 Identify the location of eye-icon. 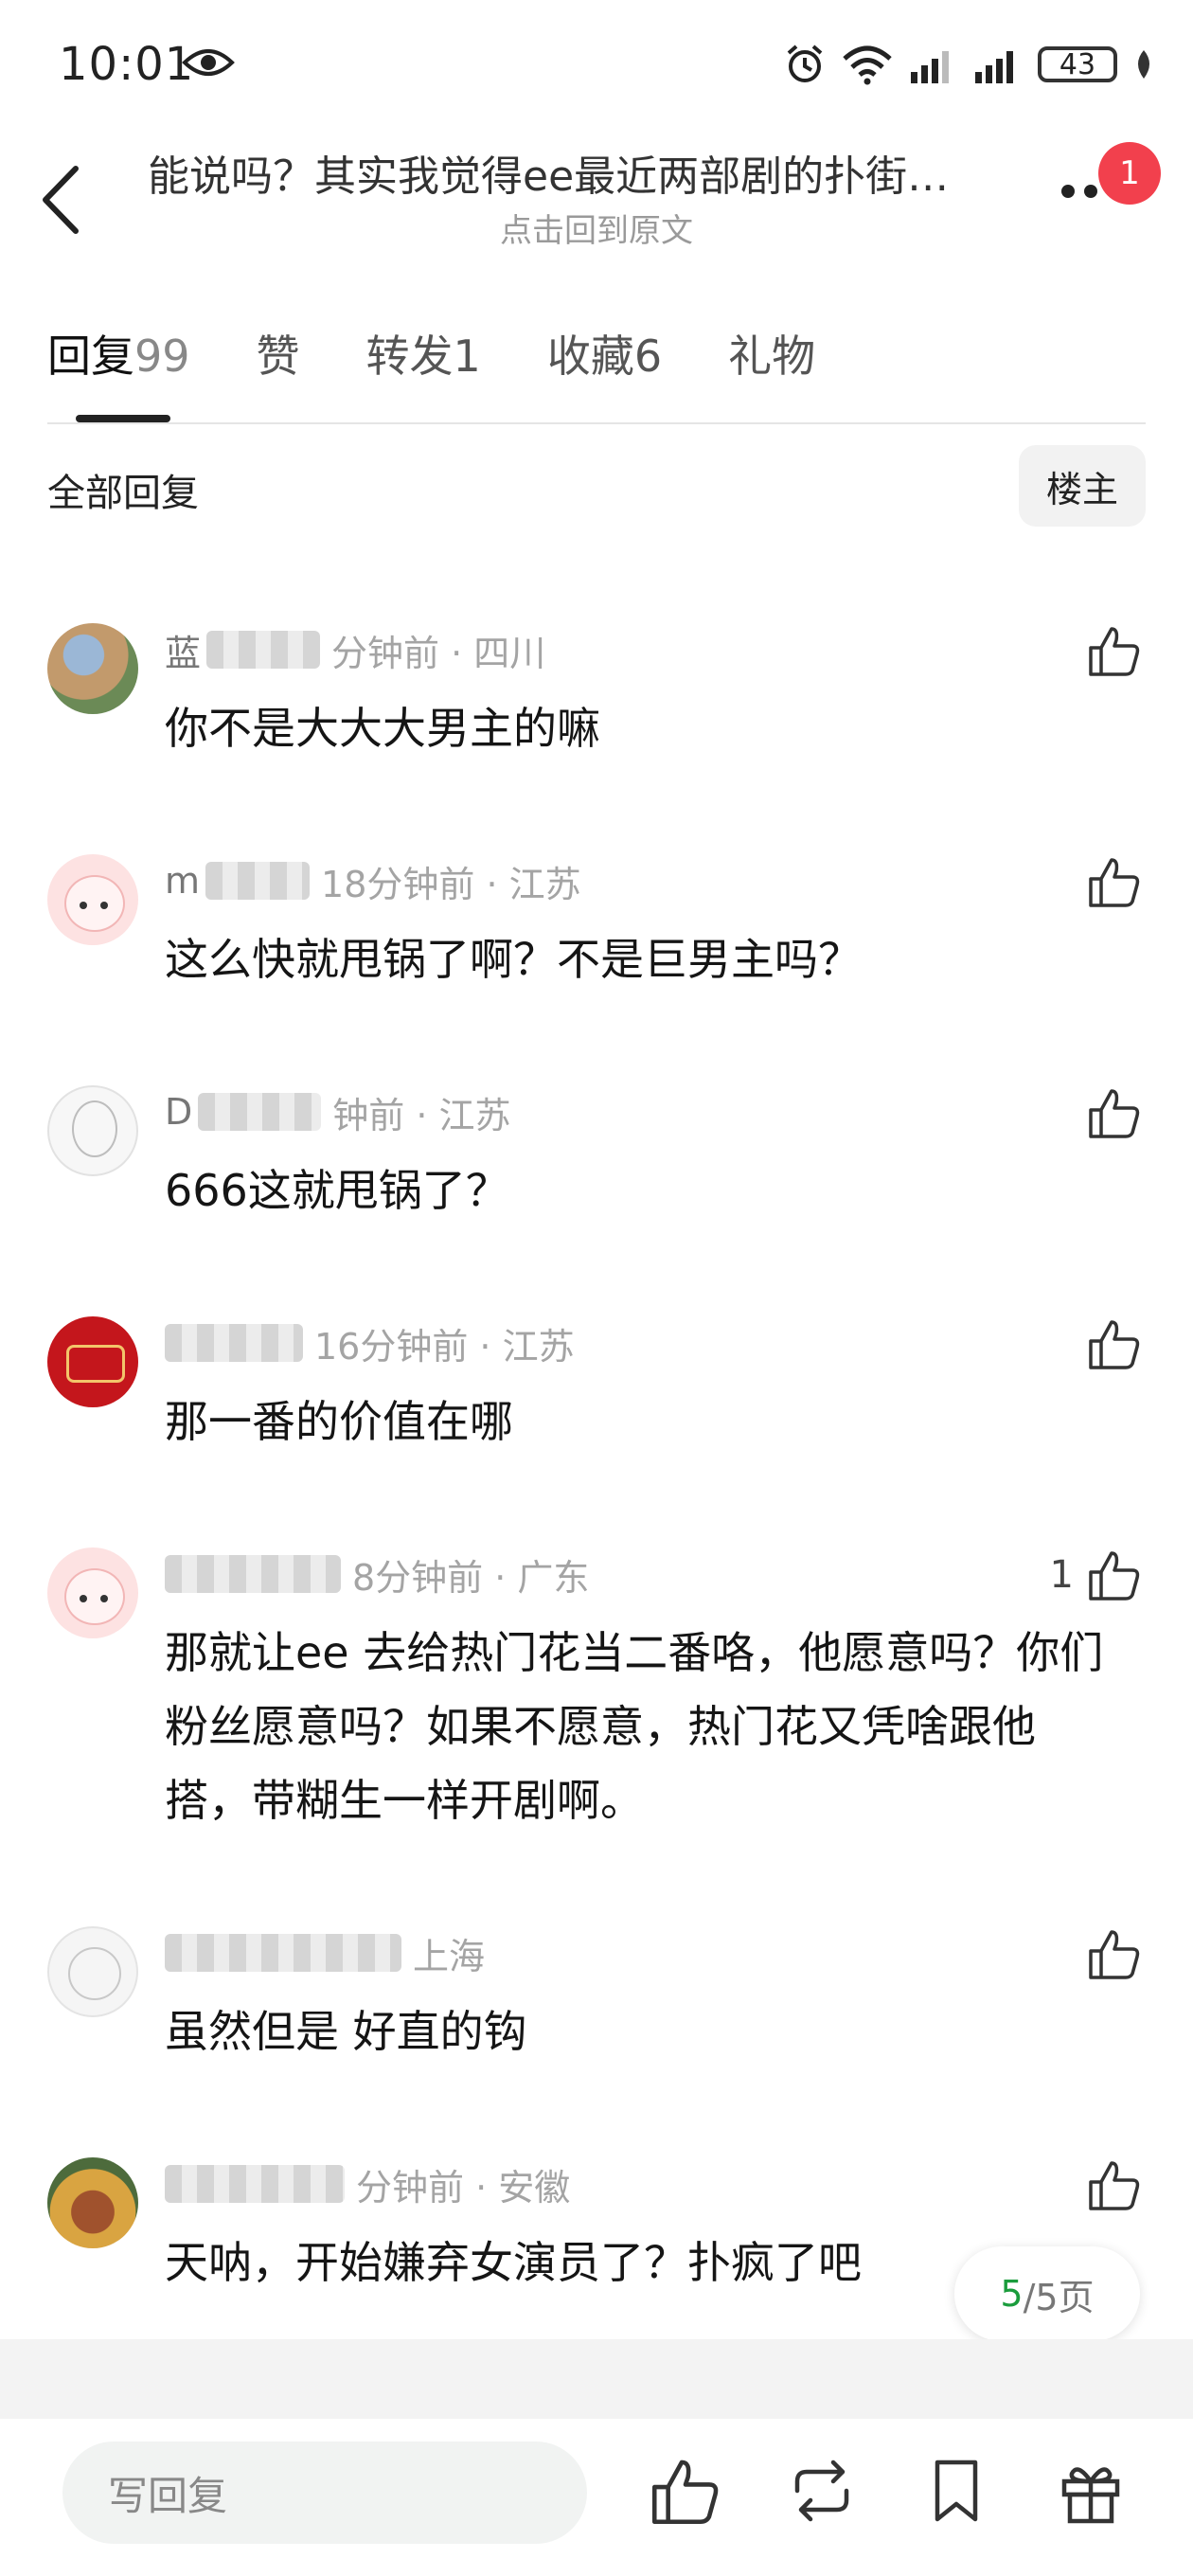
(208, 62).